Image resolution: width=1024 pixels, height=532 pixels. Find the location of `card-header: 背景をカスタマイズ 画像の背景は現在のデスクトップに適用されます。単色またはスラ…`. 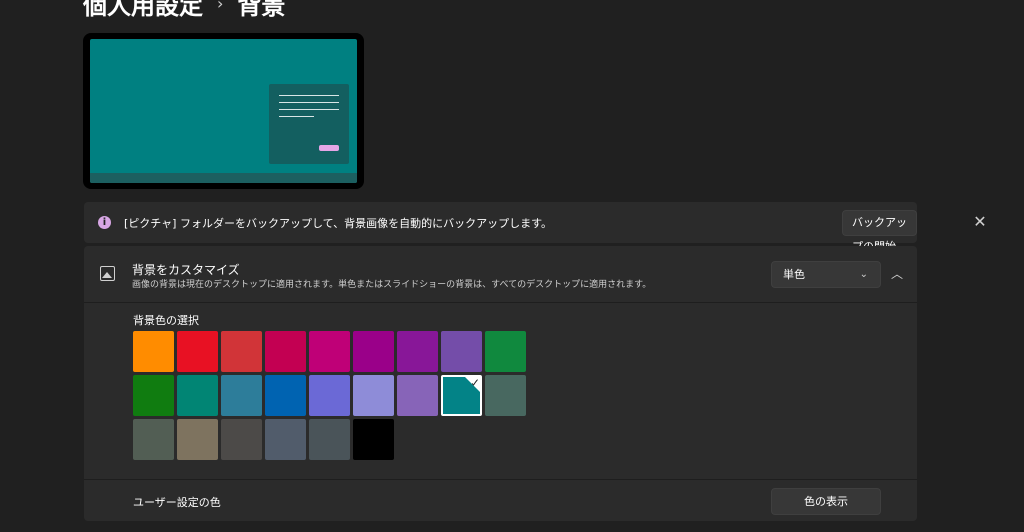

card-header: 背景をカスタマイズ 画像の背景は現在のデスクトップに適用されます。単色またはスラ… is located at coordinates (500, 274).